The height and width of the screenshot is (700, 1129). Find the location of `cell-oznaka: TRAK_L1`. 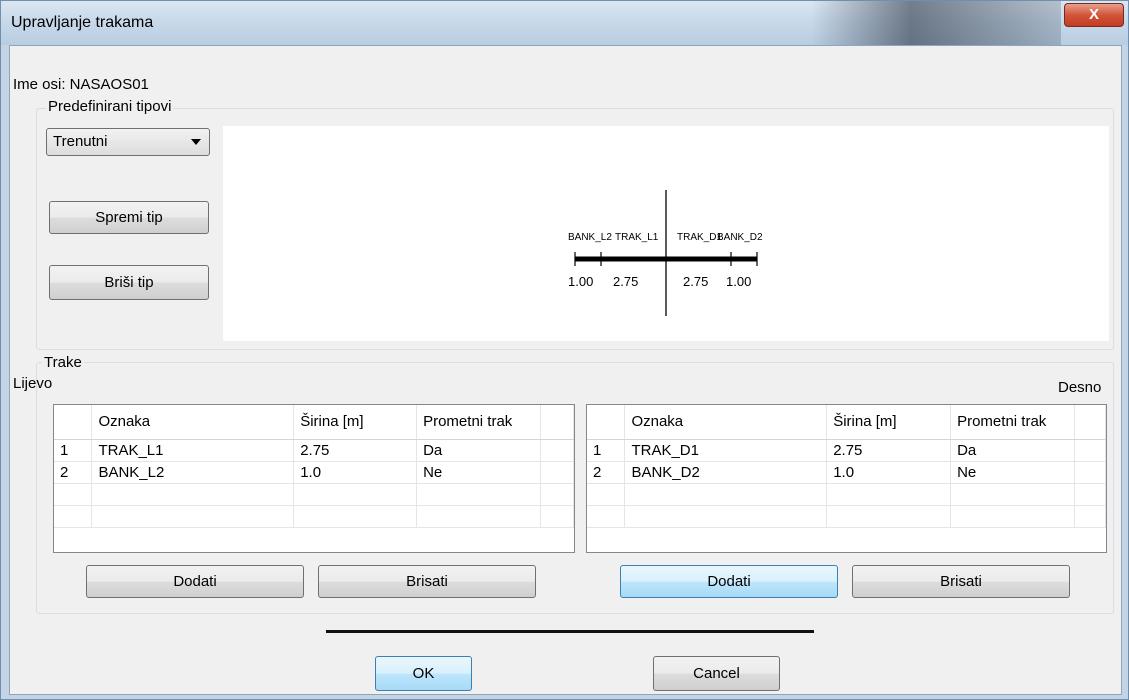

cell-oznaka: TRAK_L1 is located at coordinates (193, 450).